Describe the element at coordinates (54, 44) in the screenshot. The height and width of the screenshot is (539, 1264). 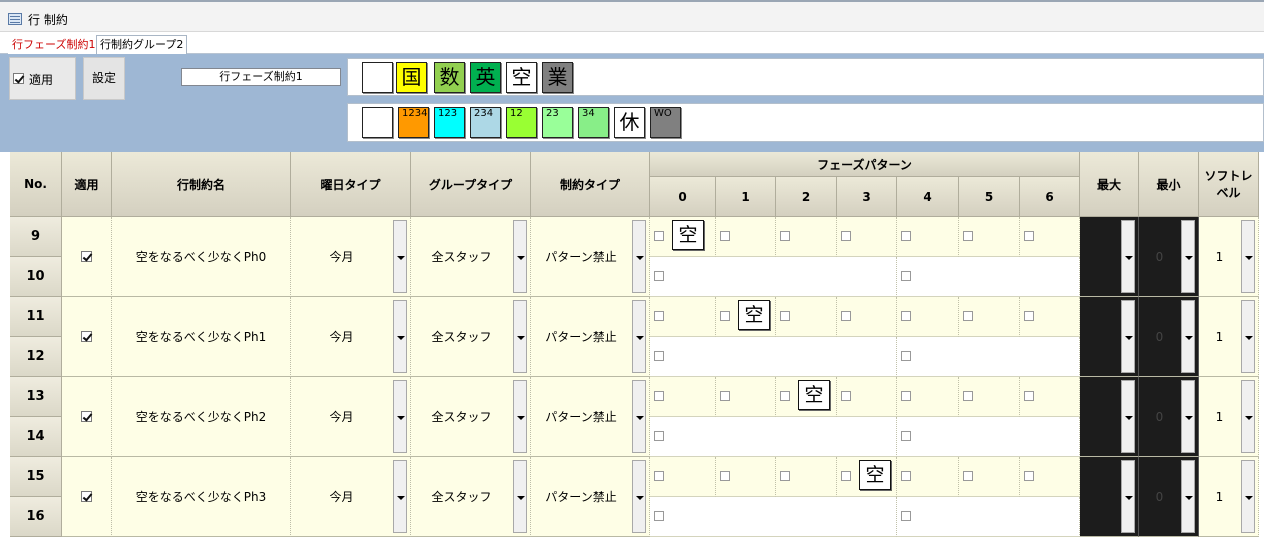
I see `tab-phase-constraint-1: 行フェーズ制約1` at that location.